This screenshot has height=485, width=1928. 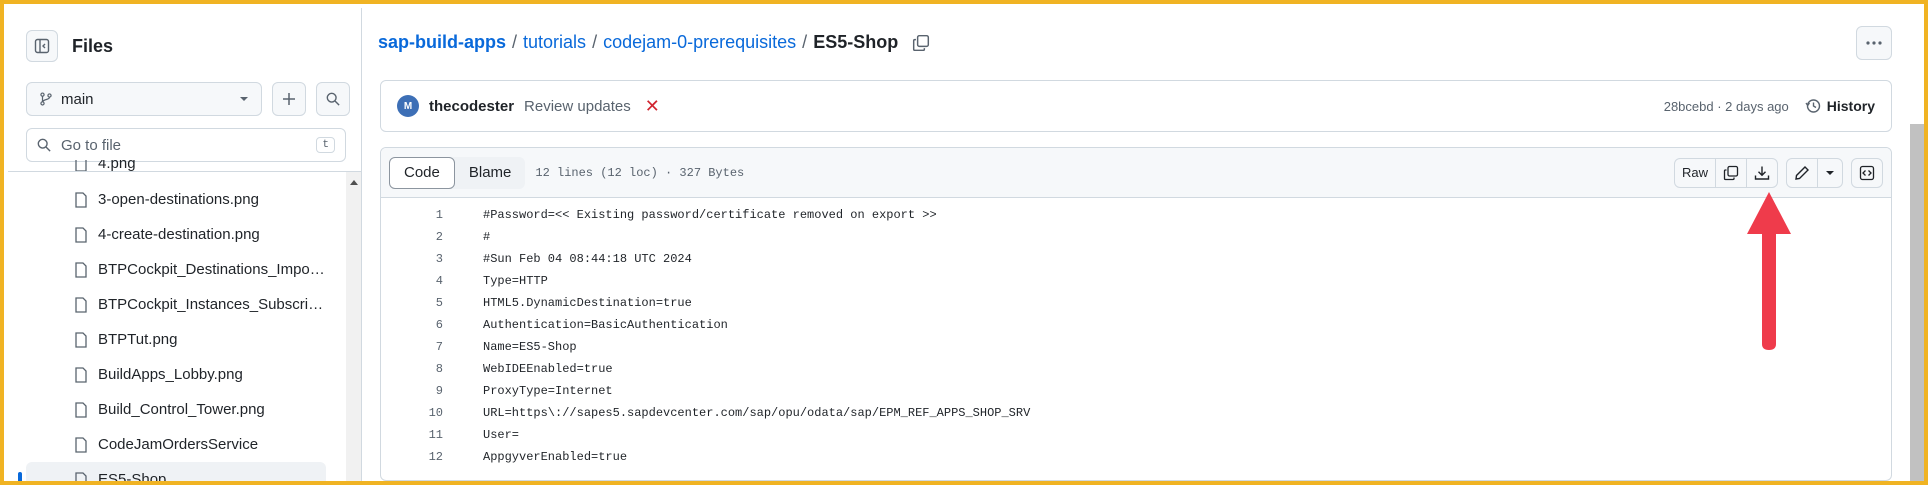 I want to click on active-file-indicator, so click(x=20, y=476).